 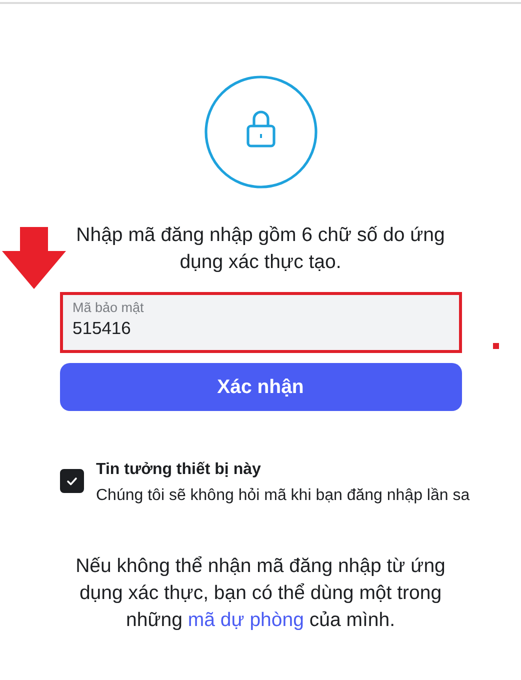 I want to click on backup-code-link: mã dự phòng, so click(x=246, y=620).